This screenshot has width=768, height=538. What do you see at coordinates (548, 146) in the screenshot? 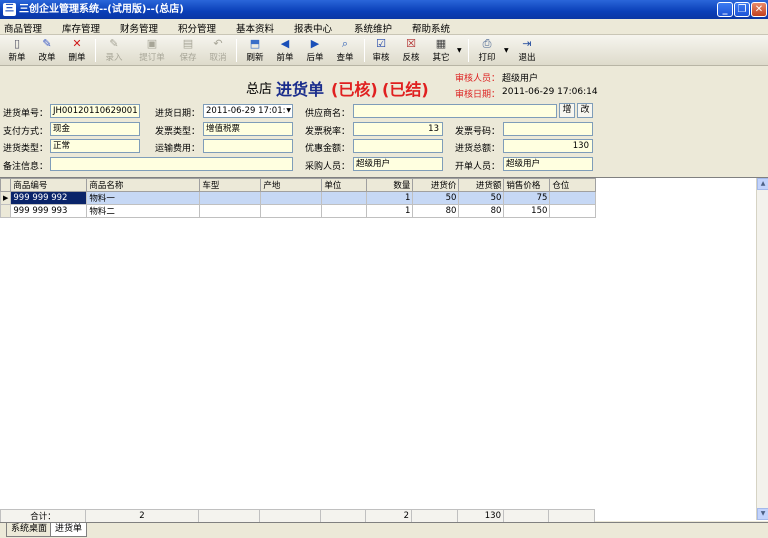
I see `total-field: 130` at bounding box center [548, 146].